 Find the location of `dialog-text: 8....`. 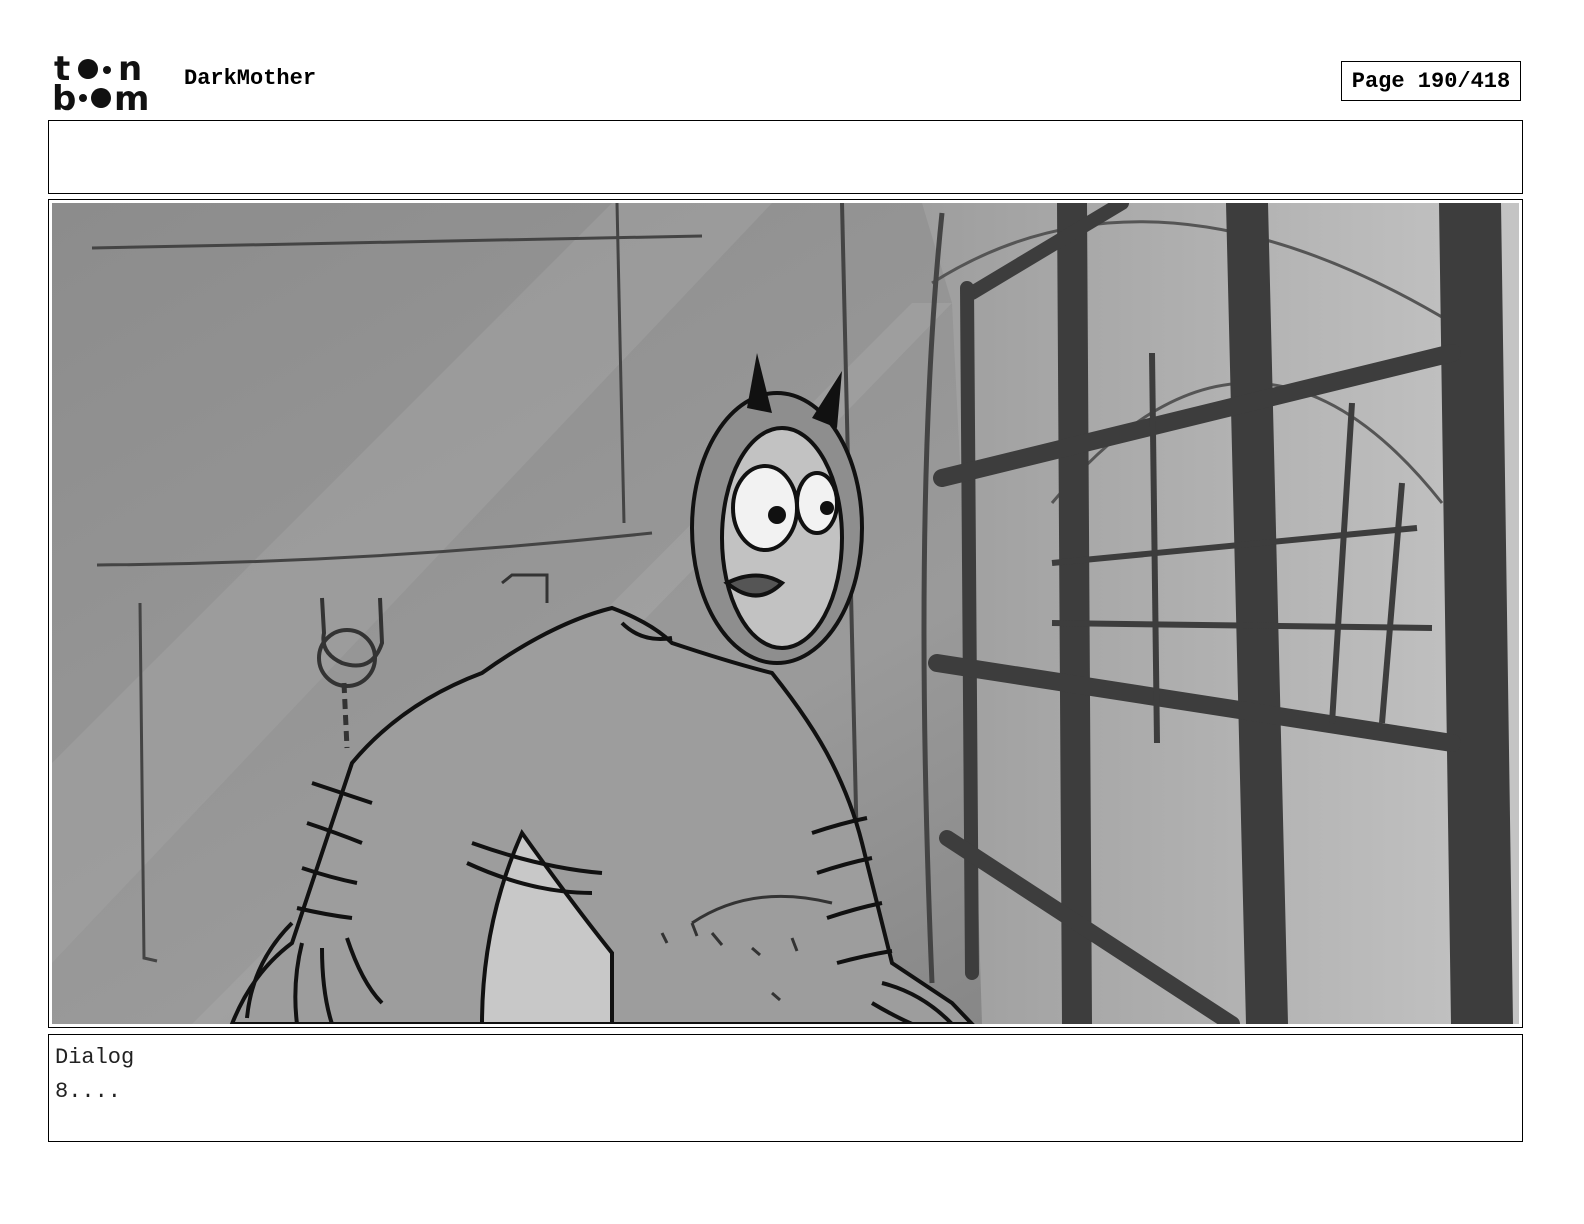

dialog-text: 8.... is located at coordinates (88, 1091).